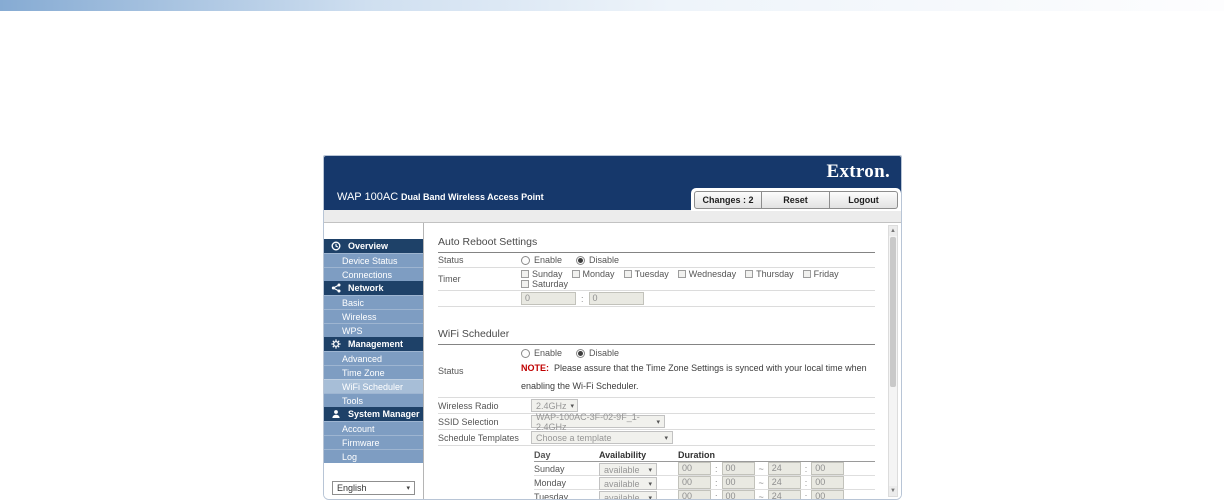  I want to click on sidebar-item-advanced: Advanced, so click(373, 358).